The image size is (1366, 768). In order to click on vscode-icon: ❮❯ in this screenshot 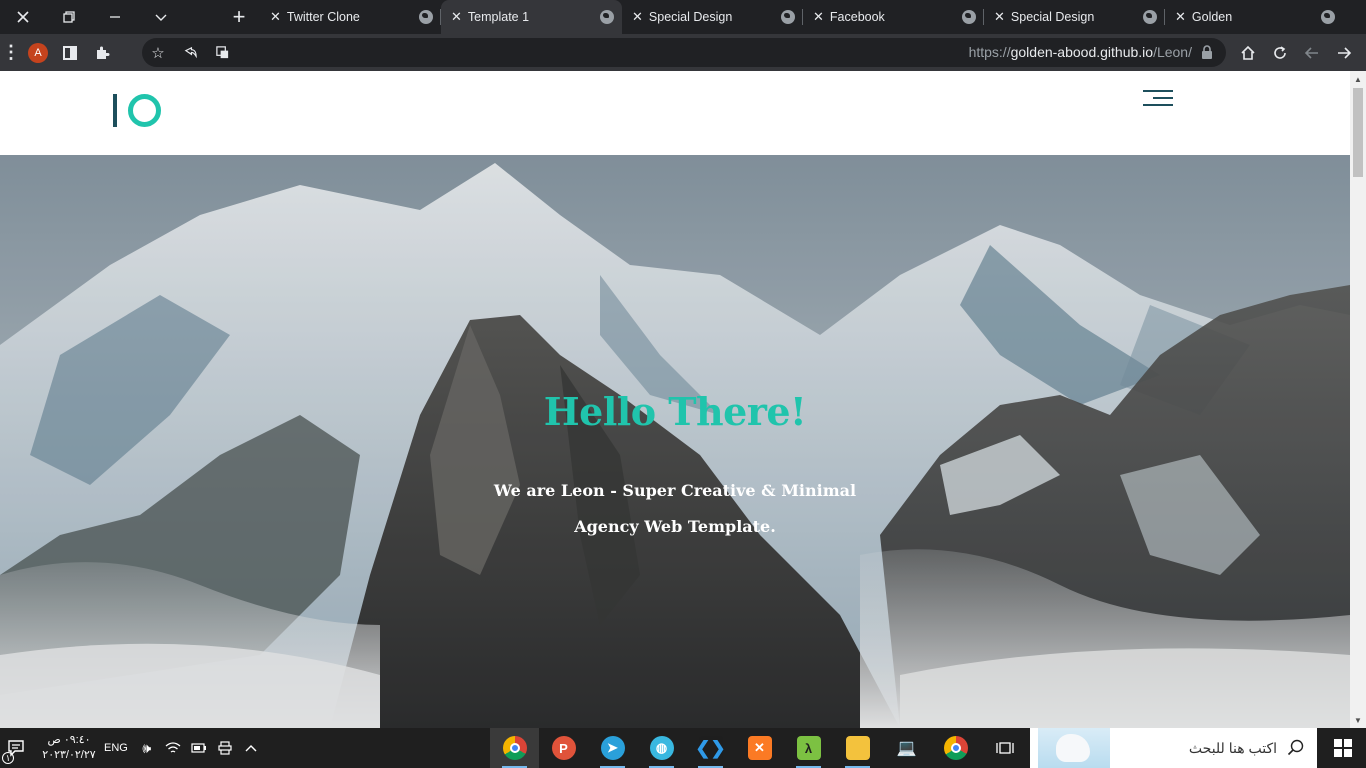, I will do `click(710, 748)`.